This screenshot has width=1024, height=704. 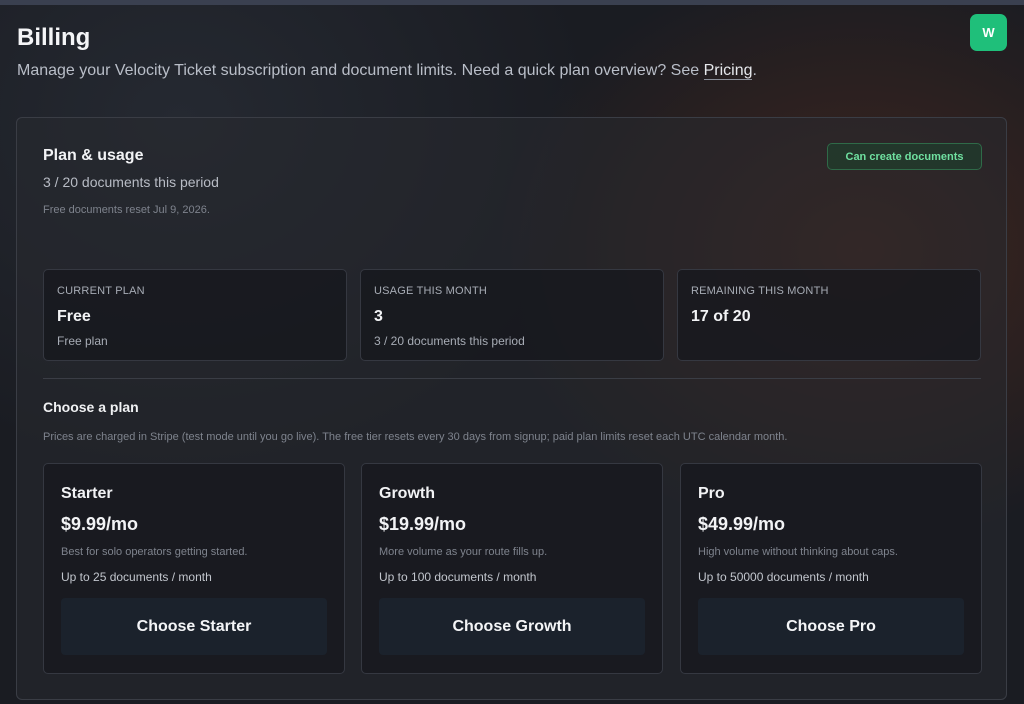 What do you see at coordinates (131, 182) in the screenshot?
I see `usage-summary: 3 / 20 documents this period` at bounding box center [131, 182].